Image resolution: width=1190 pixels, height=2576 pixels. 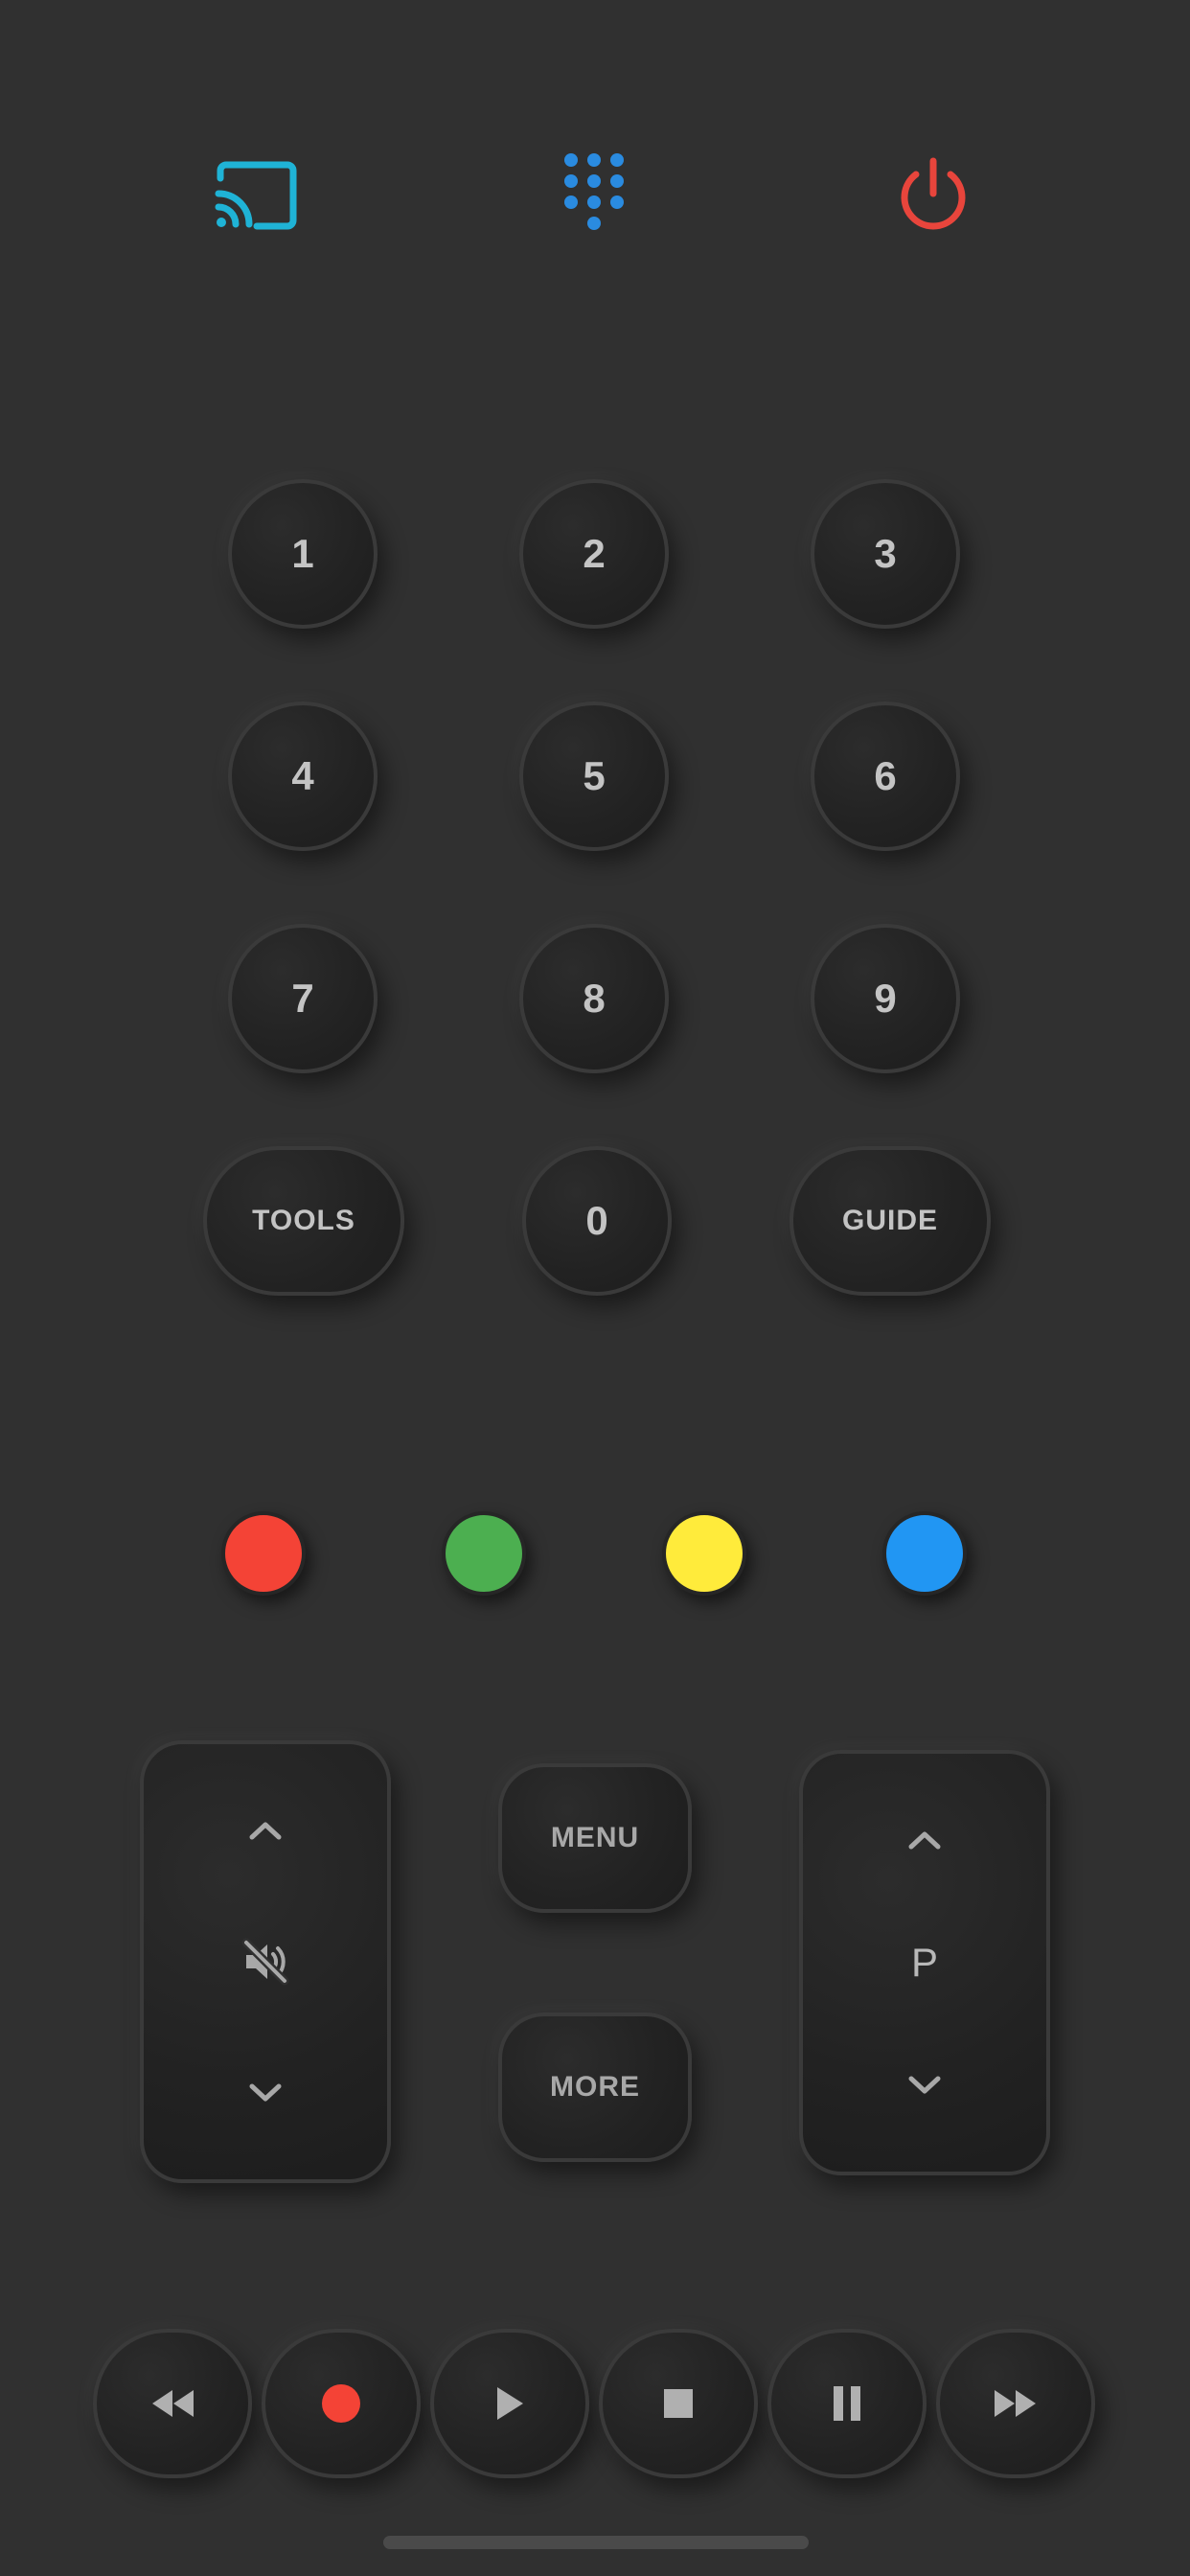 I want to click on key-0-label: 0, so click(x=596, y=1220).